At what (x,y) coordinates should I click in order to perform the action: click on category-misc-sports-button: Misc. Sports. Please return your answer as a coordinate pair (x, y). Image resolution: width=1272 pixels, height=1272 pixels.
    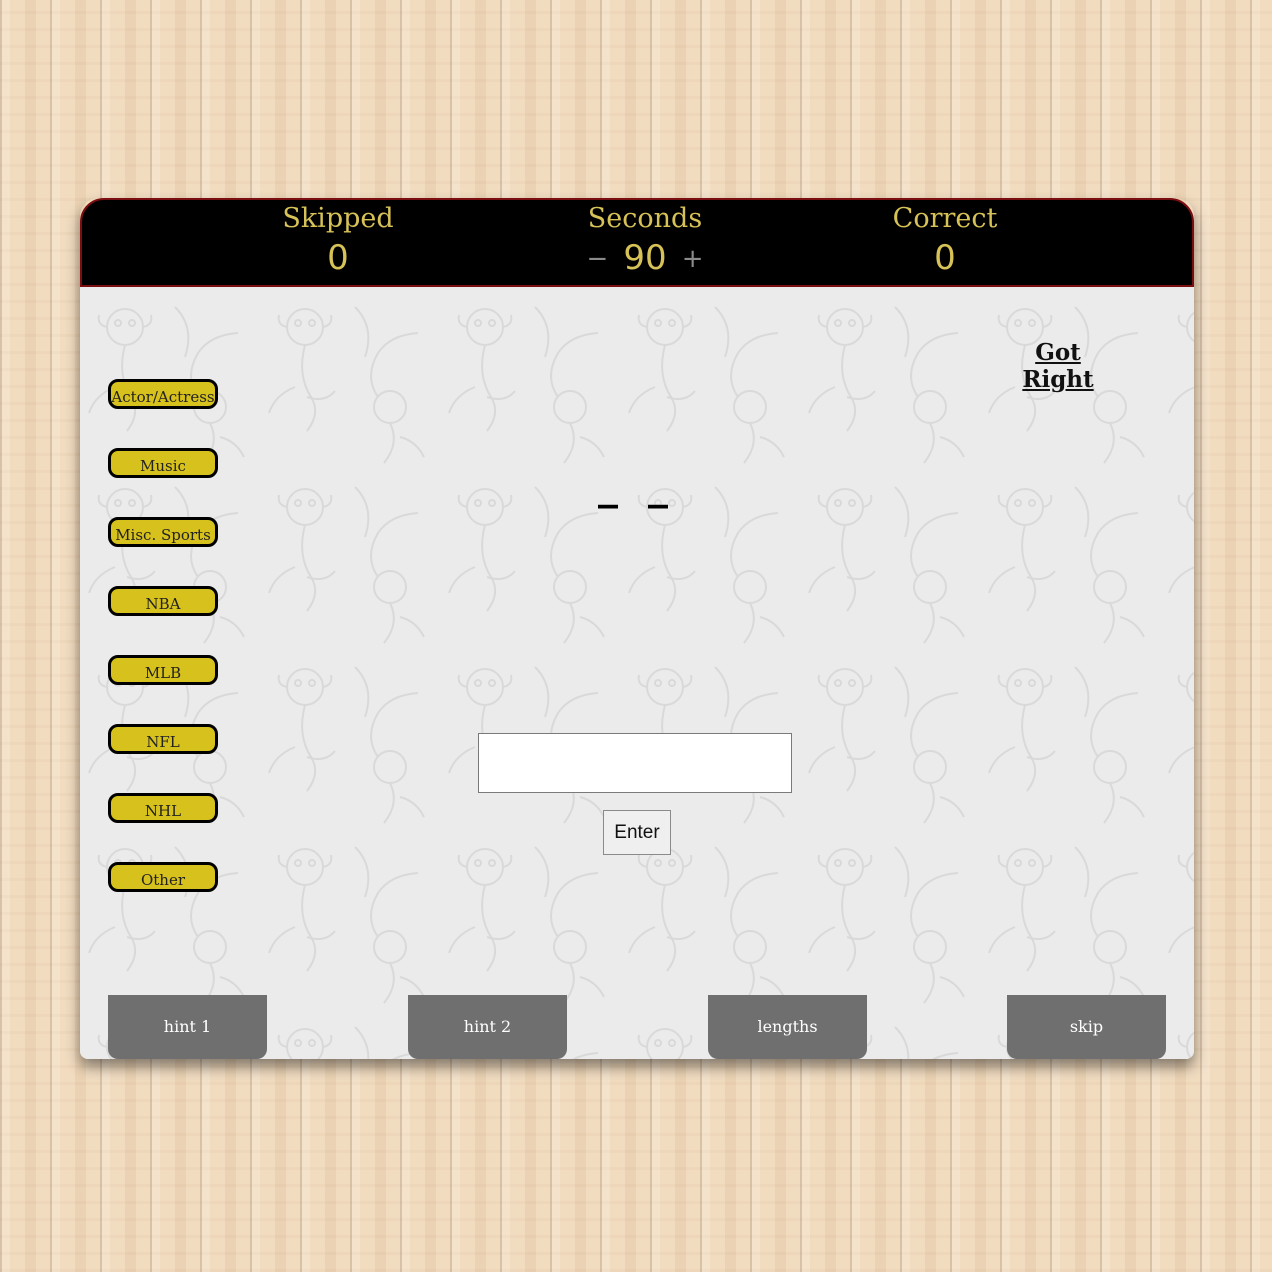
    Looking at the image, I should click on (163, 532).